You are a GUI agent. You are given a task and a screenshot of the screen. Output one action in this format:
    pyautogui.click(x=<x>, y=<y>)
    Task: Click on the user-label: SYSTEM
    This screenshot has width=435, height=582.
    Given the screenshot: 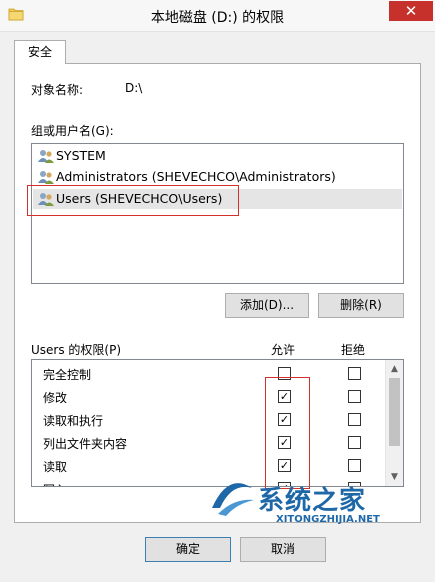 What is the action you would take?
    pyautogui.click(x=81, y=155)
    